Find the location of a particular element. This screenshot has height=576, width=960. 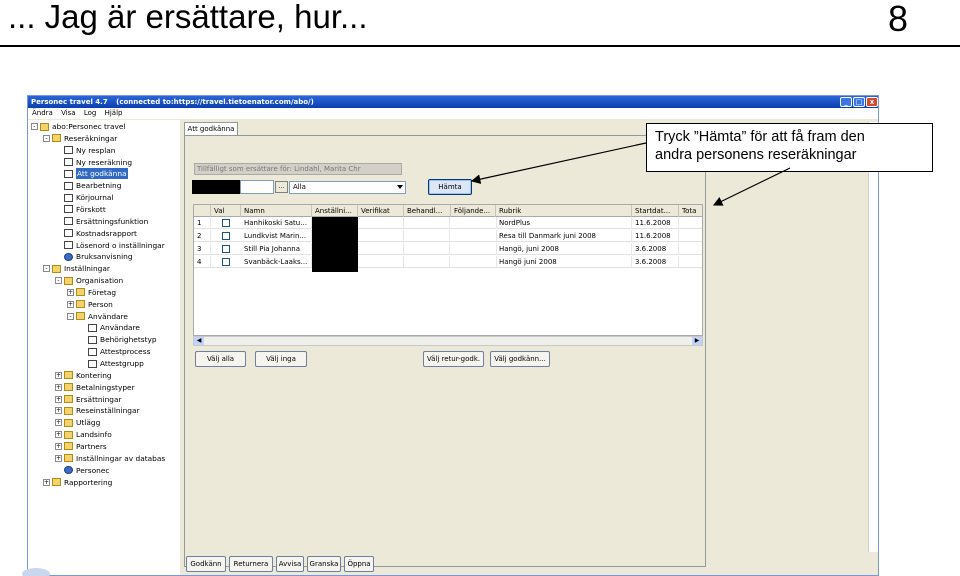

tree-item: Attestprocess is located at coordinates (114, 351).